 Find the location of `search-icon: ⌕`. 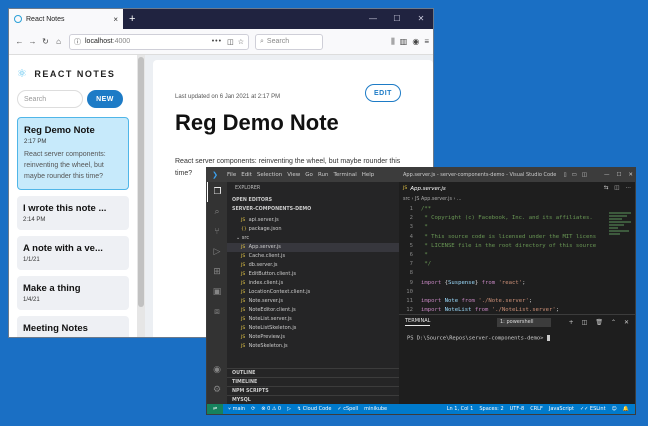

search-icon: ⌕ is located at coordinates (217, 212).